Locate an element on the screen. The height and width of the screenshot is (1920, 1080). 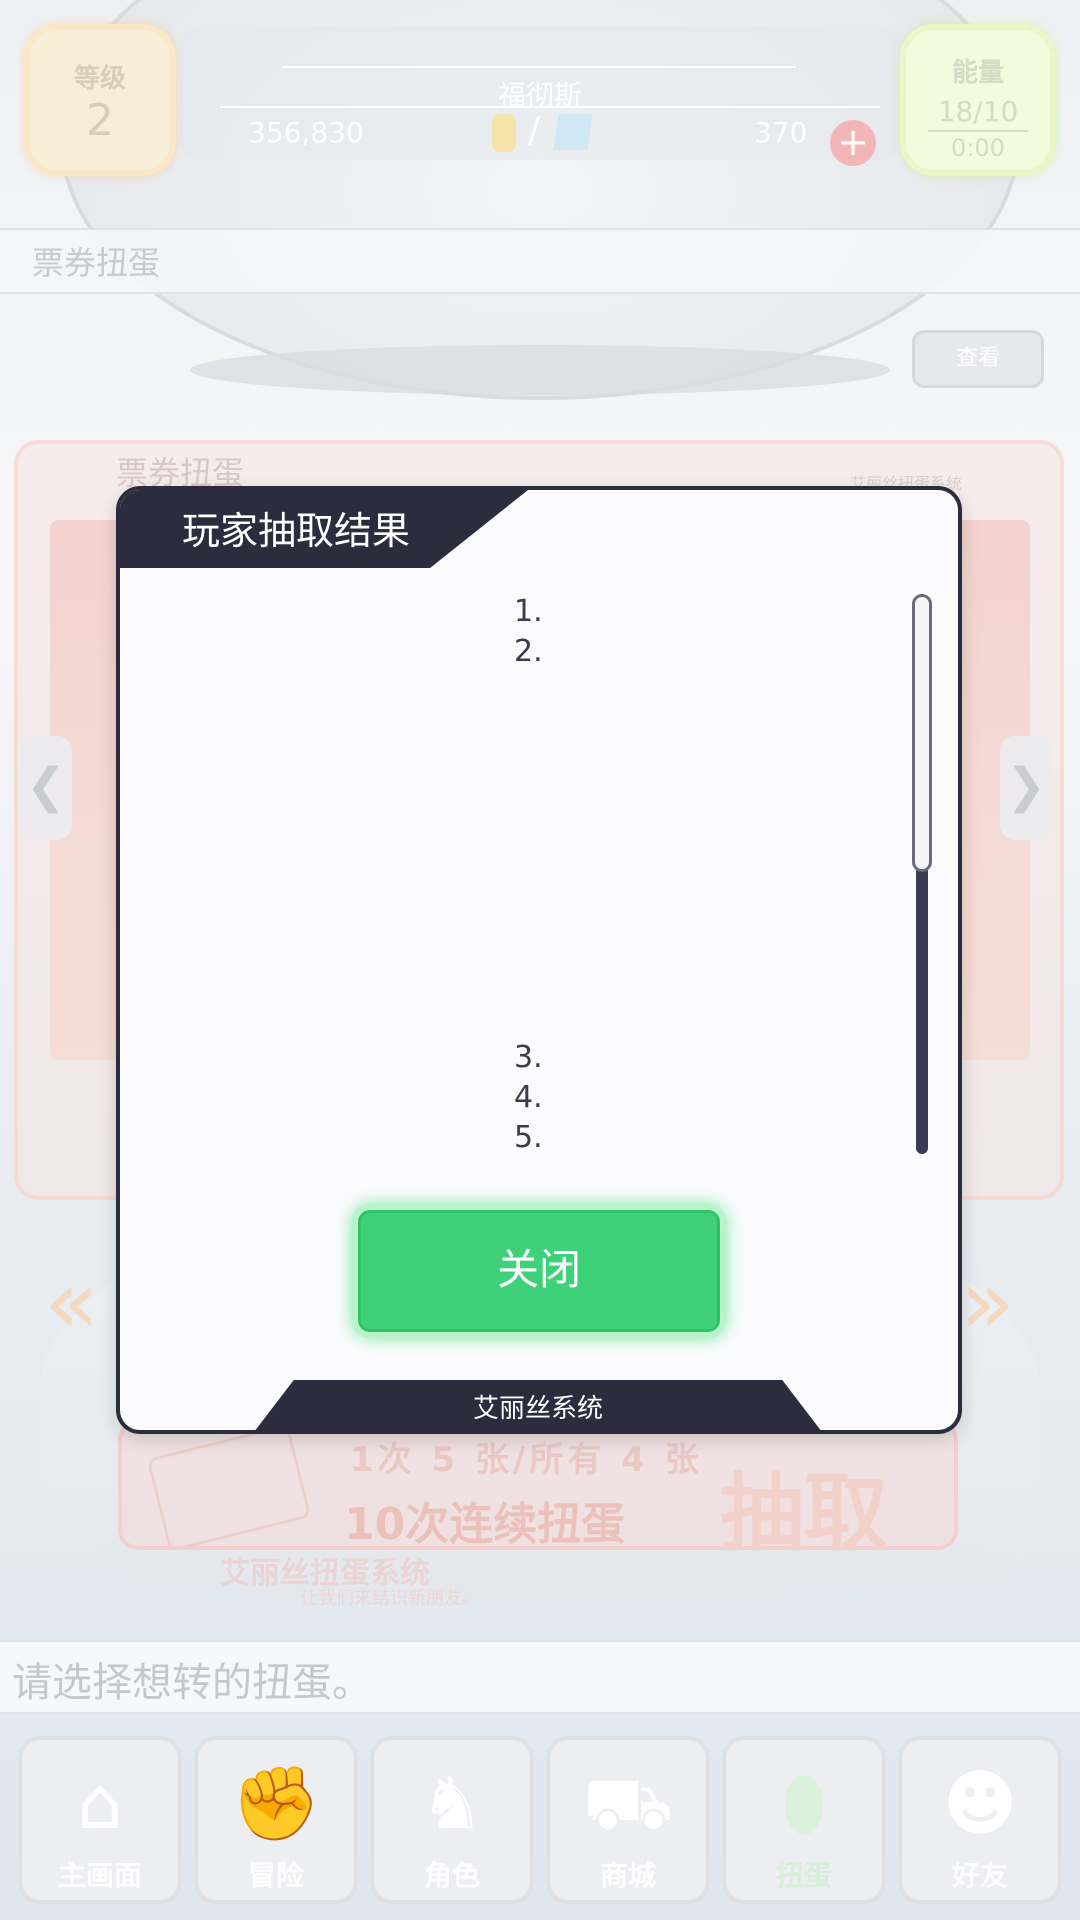
draw-subtext: 让我们来结识新朋友。 is located at coordinates (390, 1598).